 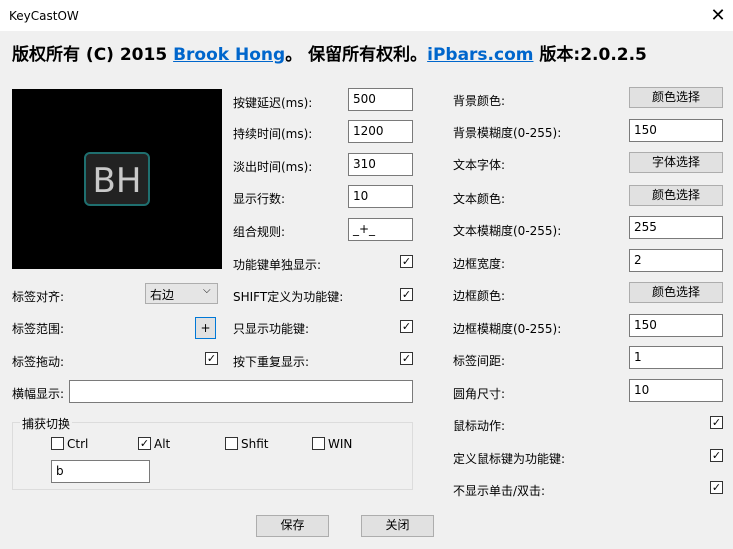 I want to click on text-blur-input: 255, so click(x=676, y=227).